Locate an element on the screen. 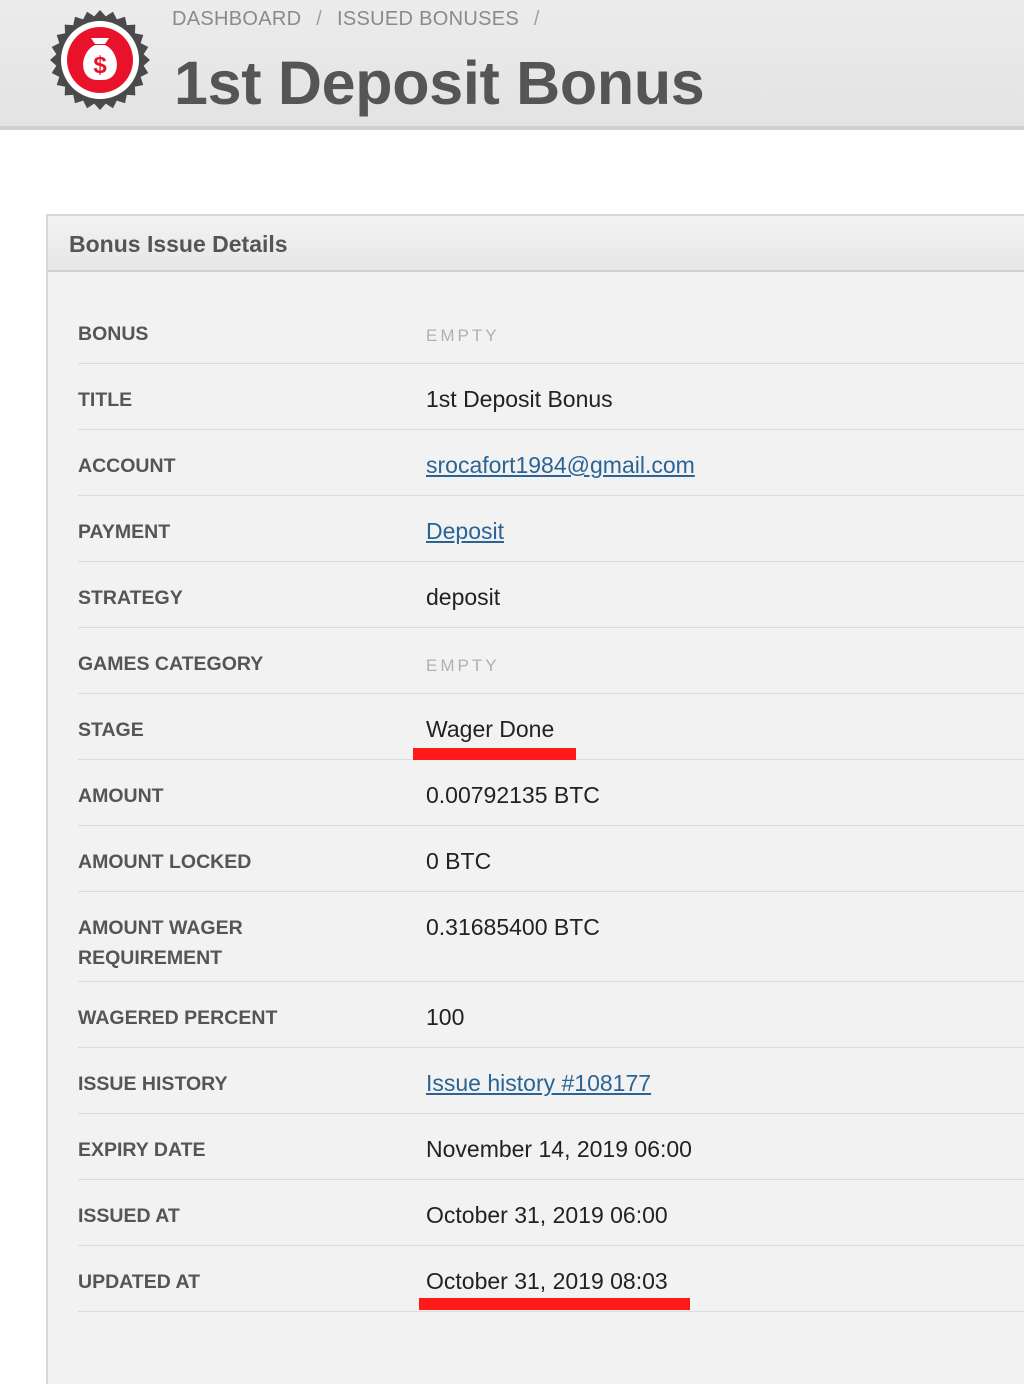 The height and width of the screenshot is (1384, 1024). detail-value: October 31, 2019 08:03 is located at coordinates (547, 1281).